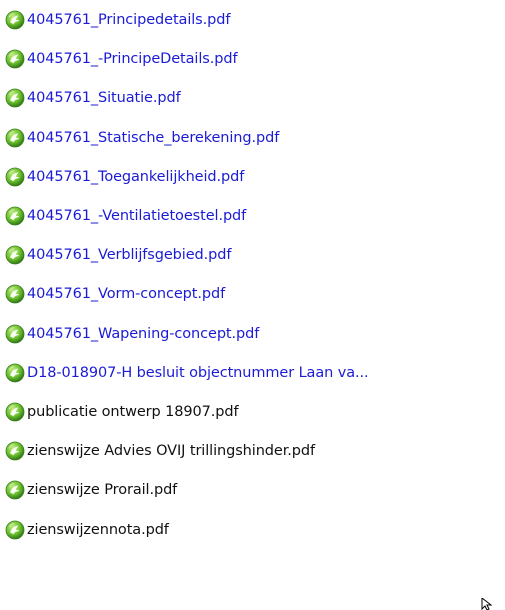  I want to click on file-item: 4045761_Wapening-concept.pdf, so click(132, 334).